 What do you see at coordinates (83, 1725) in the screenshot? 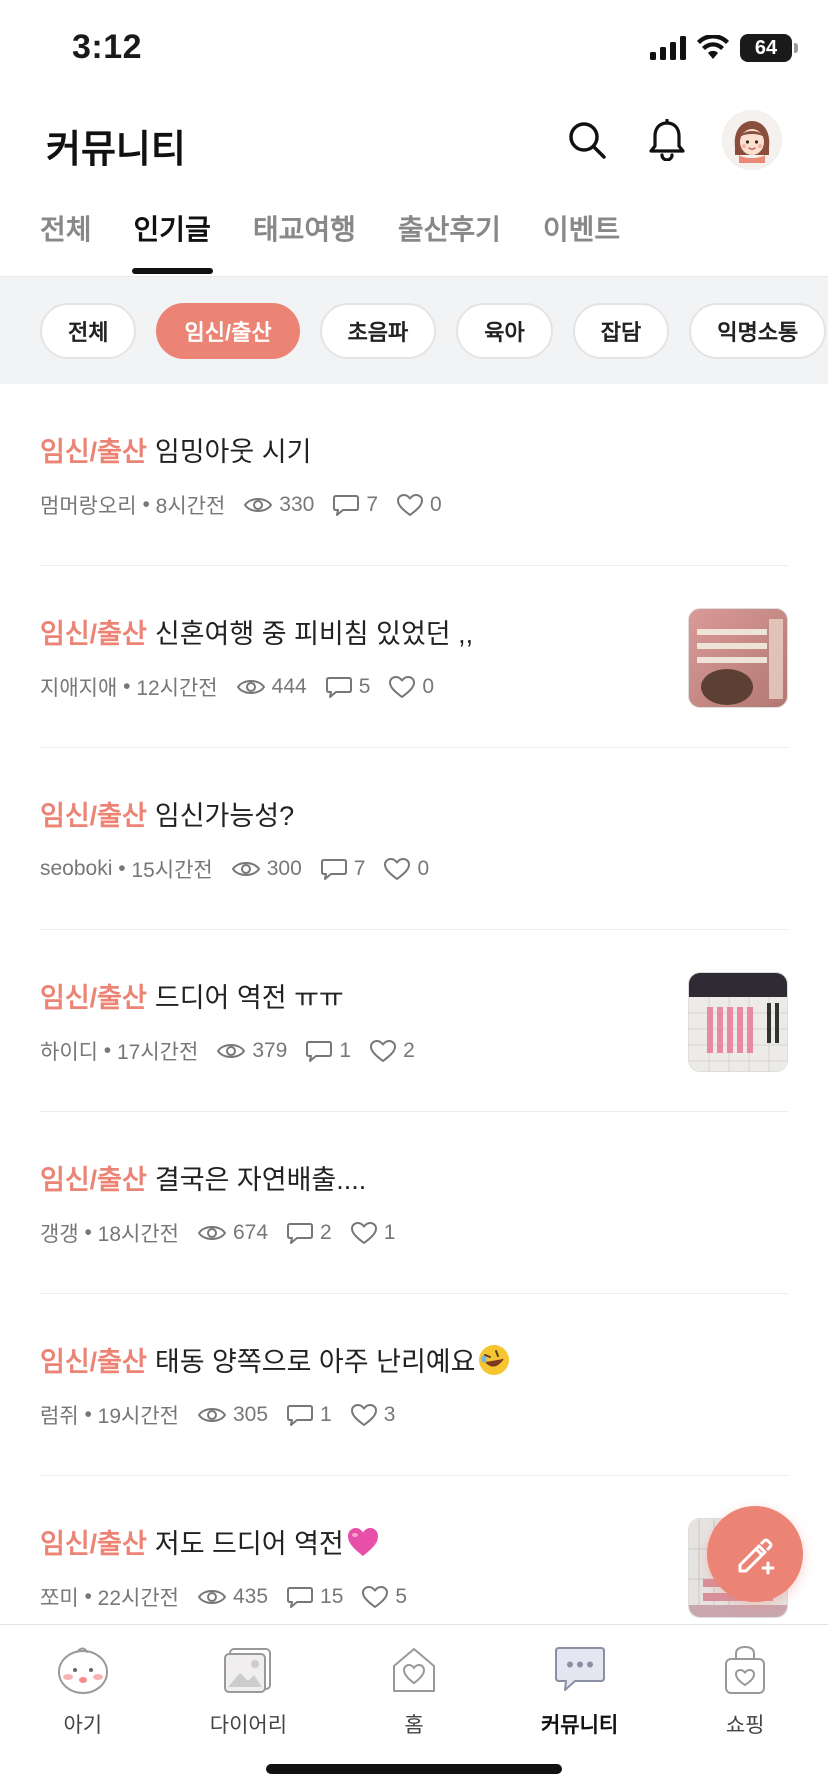
I see `nav-label: 아기` at bounding box center [83, 1725].